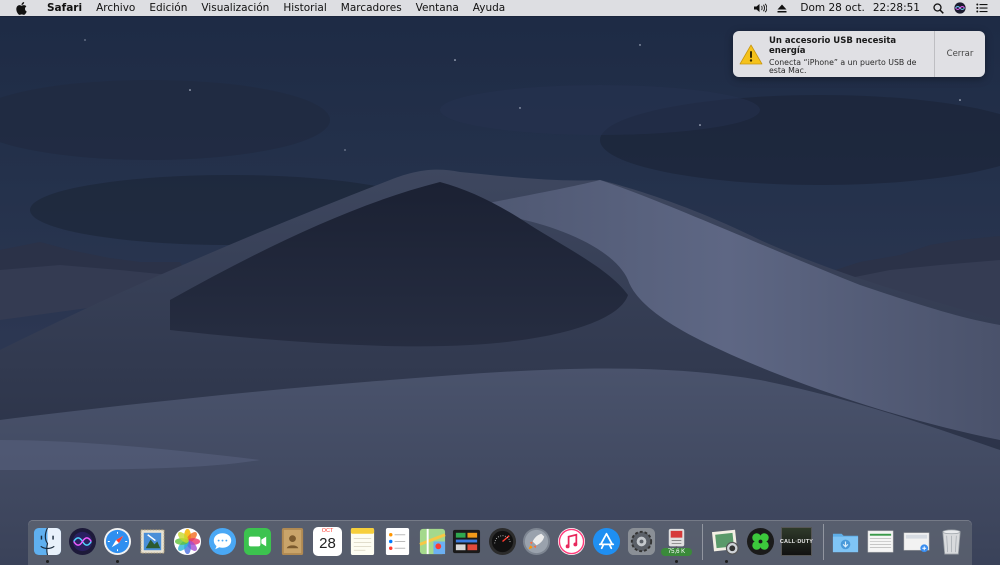 This screenshot has width=1000, height=565. What do you see at coordinates (152, 541) in the screenshot?
I see `preview-icon` at bounding box center [152, 541].